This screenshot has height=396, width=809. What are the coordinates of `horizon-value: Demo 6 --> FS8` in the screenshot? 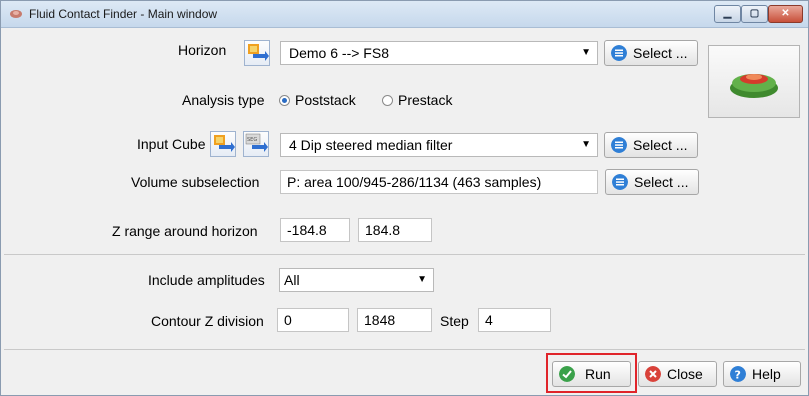 It's located at (339, 53).